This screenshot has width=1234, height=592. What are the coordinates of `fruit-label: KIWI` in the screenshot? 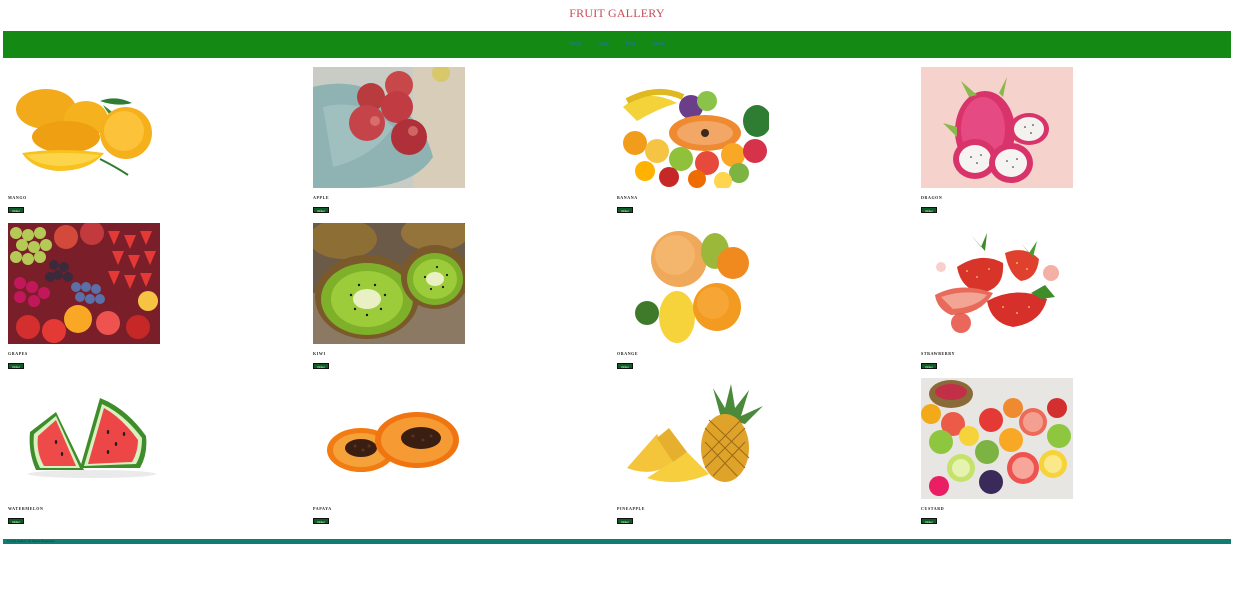 It's located at (319, 353).